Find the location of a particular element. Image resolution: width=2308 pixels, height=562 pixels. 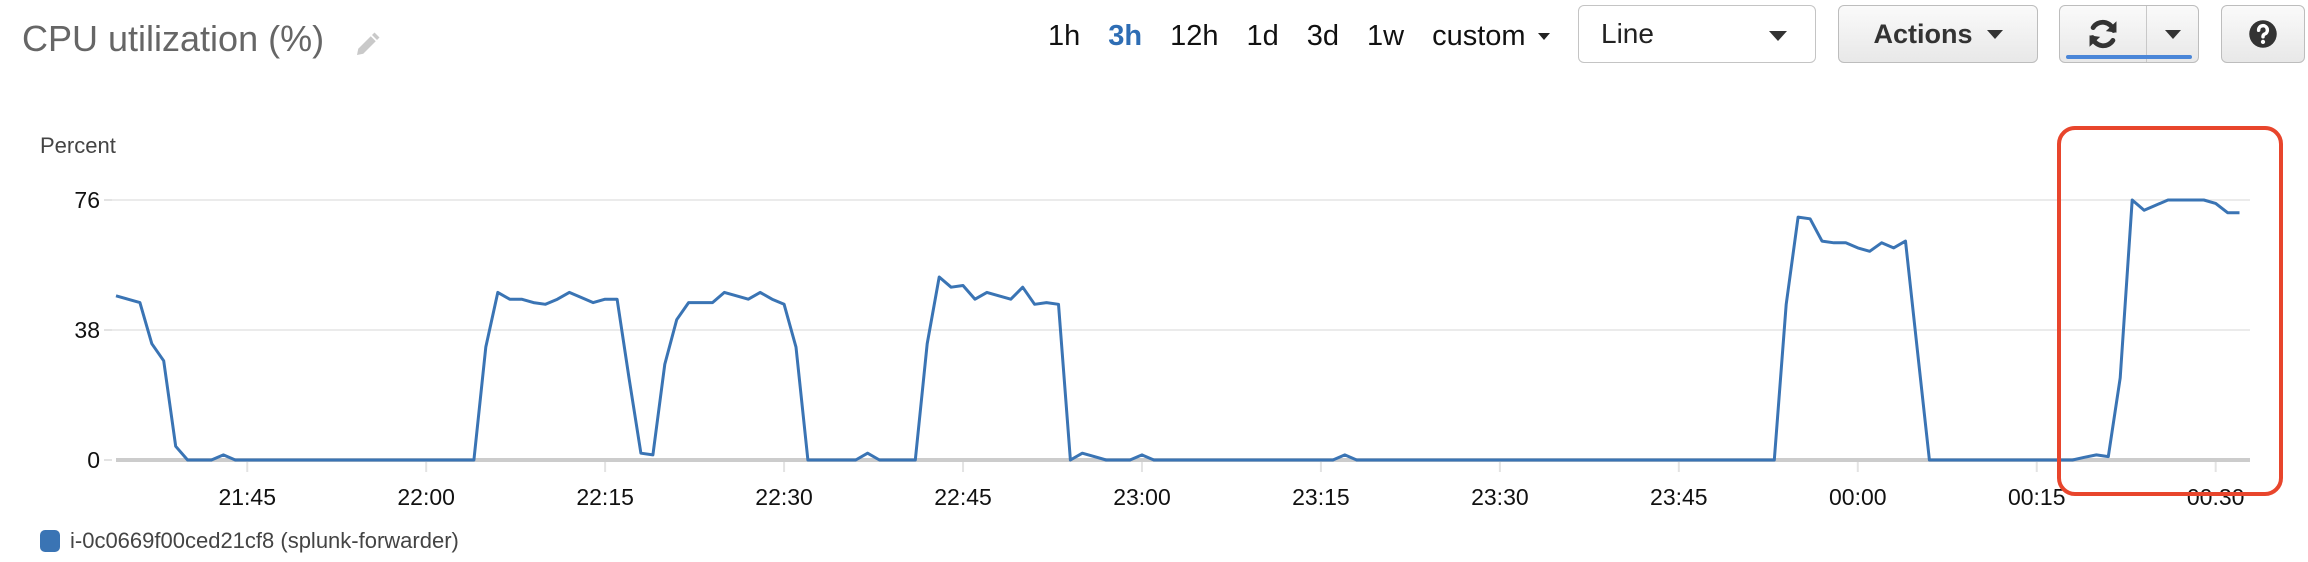

legend: i-0c0669f00ced21cf8 (splunk-forwarder) is located at coordinates (249, 541).